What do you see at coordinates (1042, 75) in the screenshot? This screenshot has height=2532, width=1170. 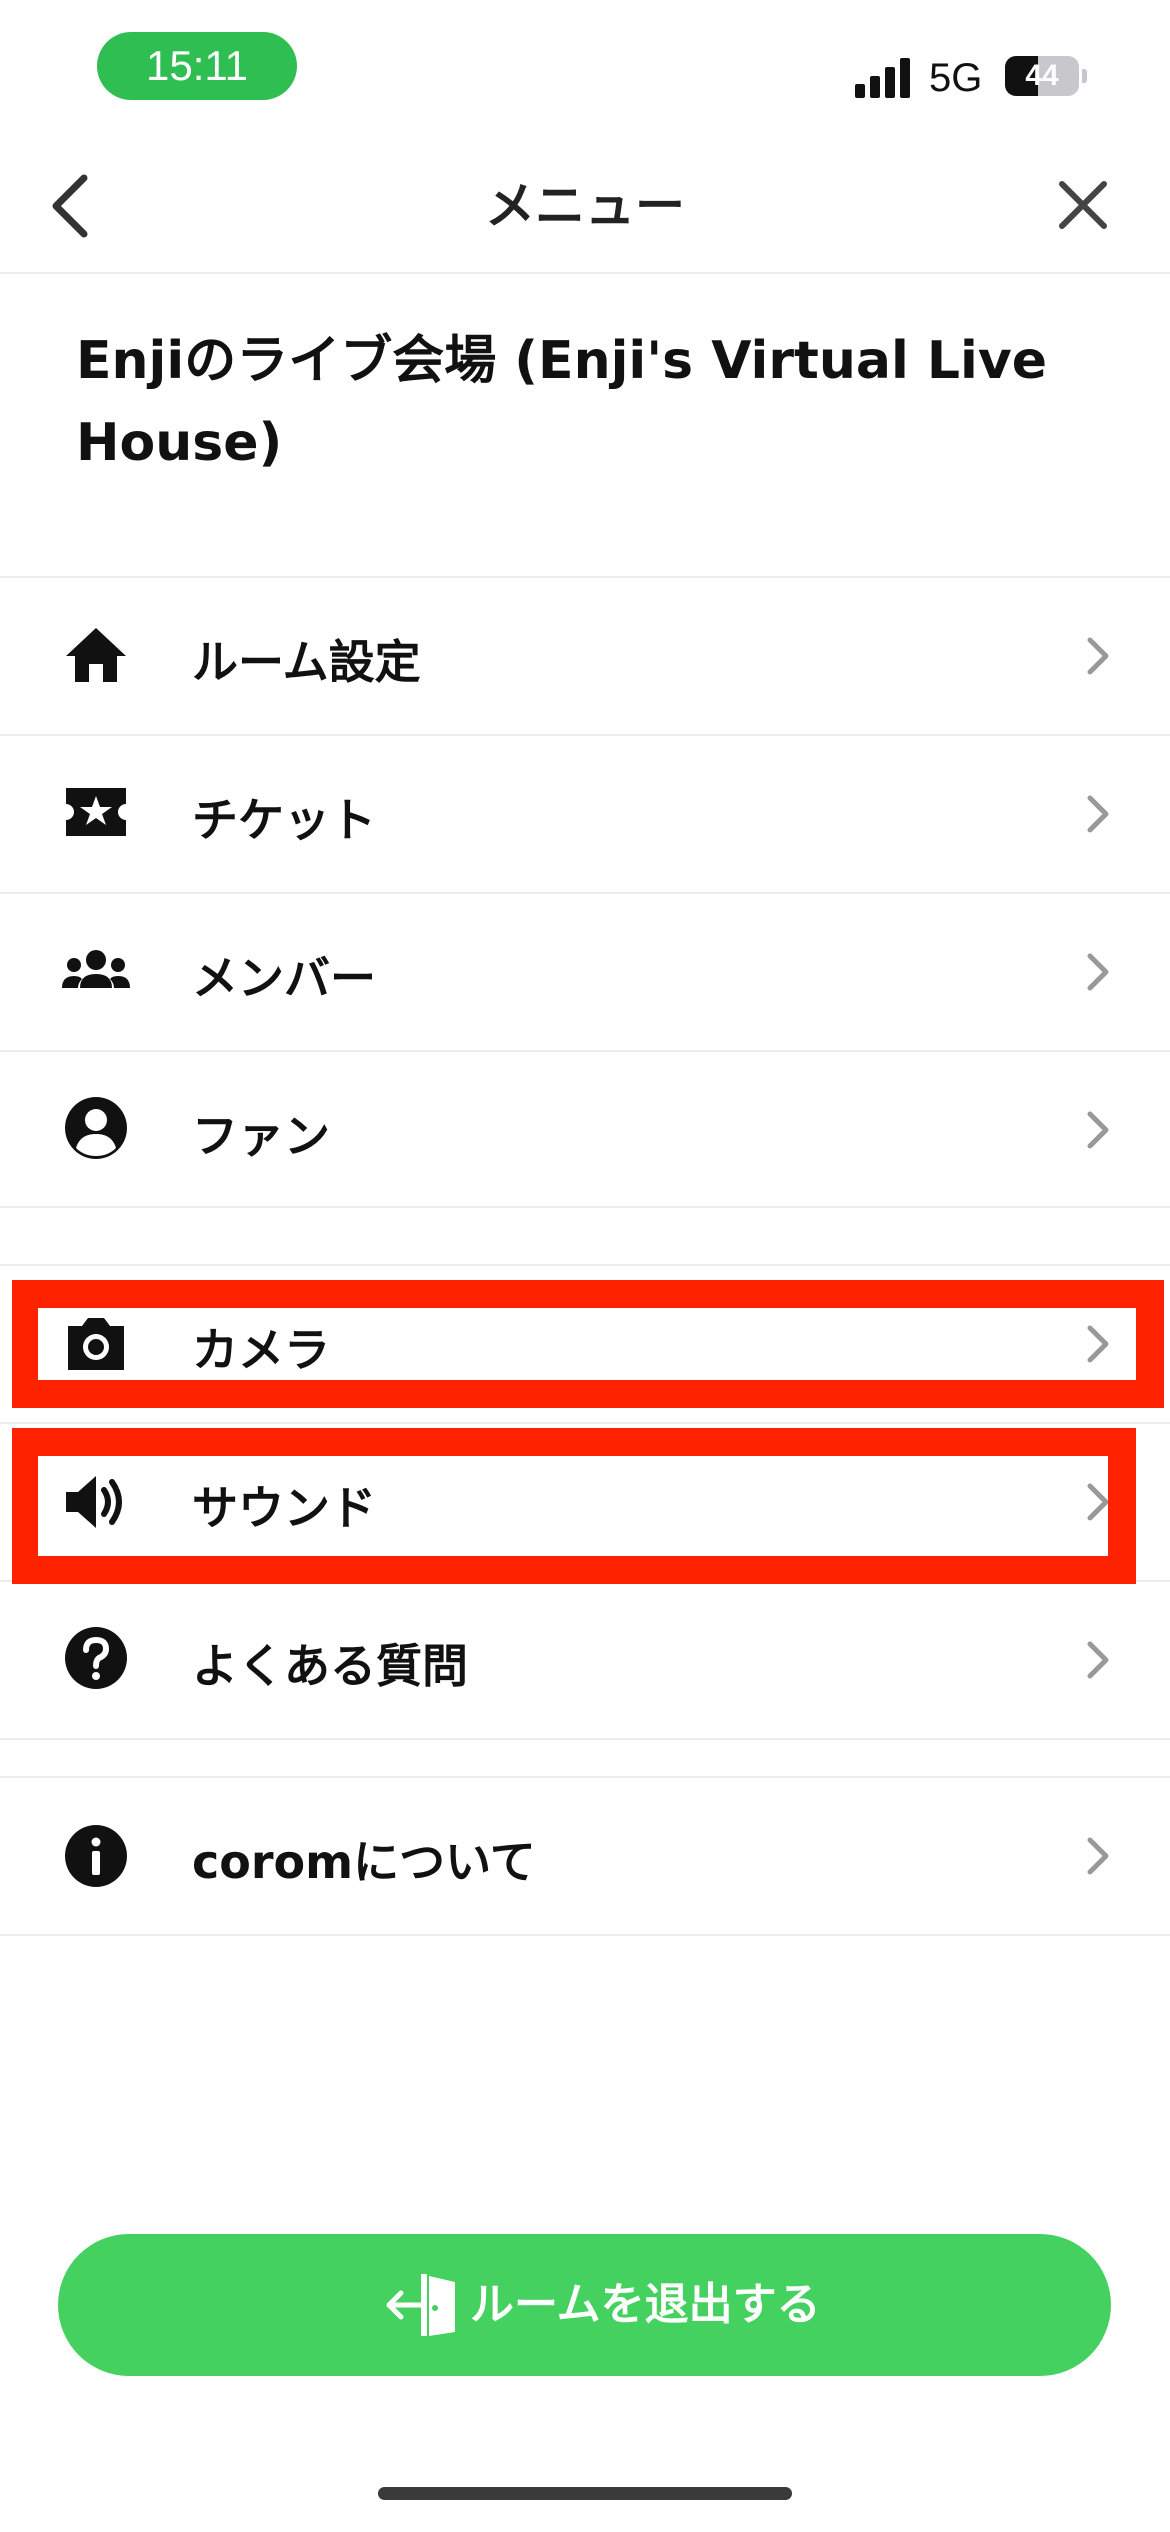 I see `battery-level: 44` at bounding box center [1042, 75].